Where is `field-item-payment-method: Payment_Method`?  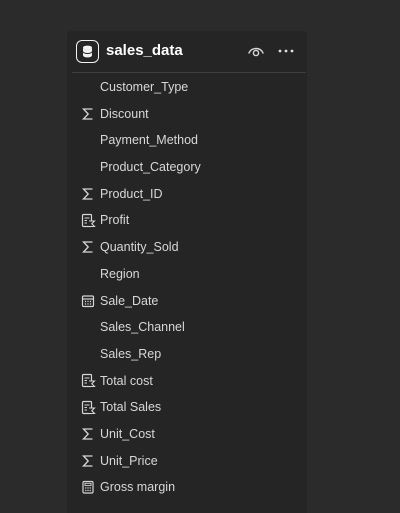 field-item-payment-method: Payment_Method is located at coordinates (187, 140).